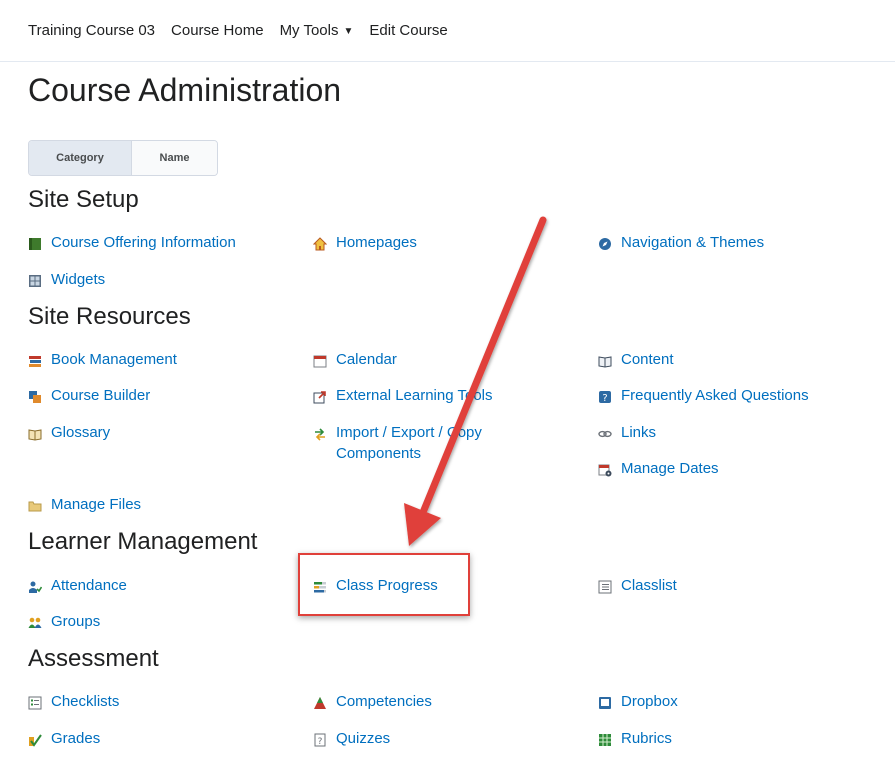 This screenshot has height=761, width=895. I want to click on tool-label: Dropbox, so click(649, 701).